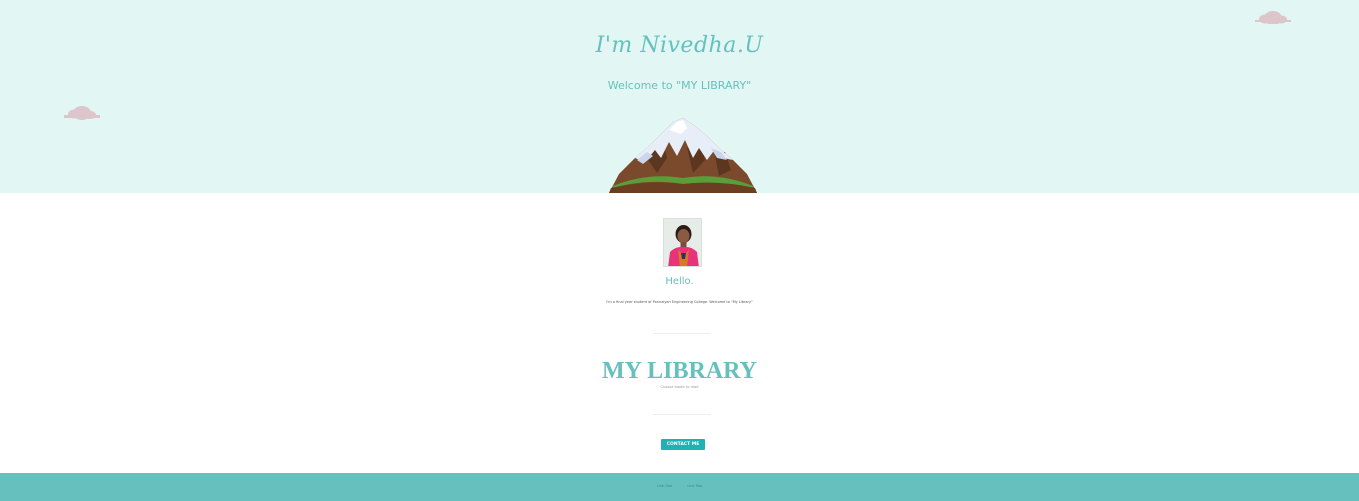 The image size is (1359, 501). What do you see at coordinates (679, 371) in the screenshot?
I see `library-title: MY LIBRARY` at bounding box center [679, 371].